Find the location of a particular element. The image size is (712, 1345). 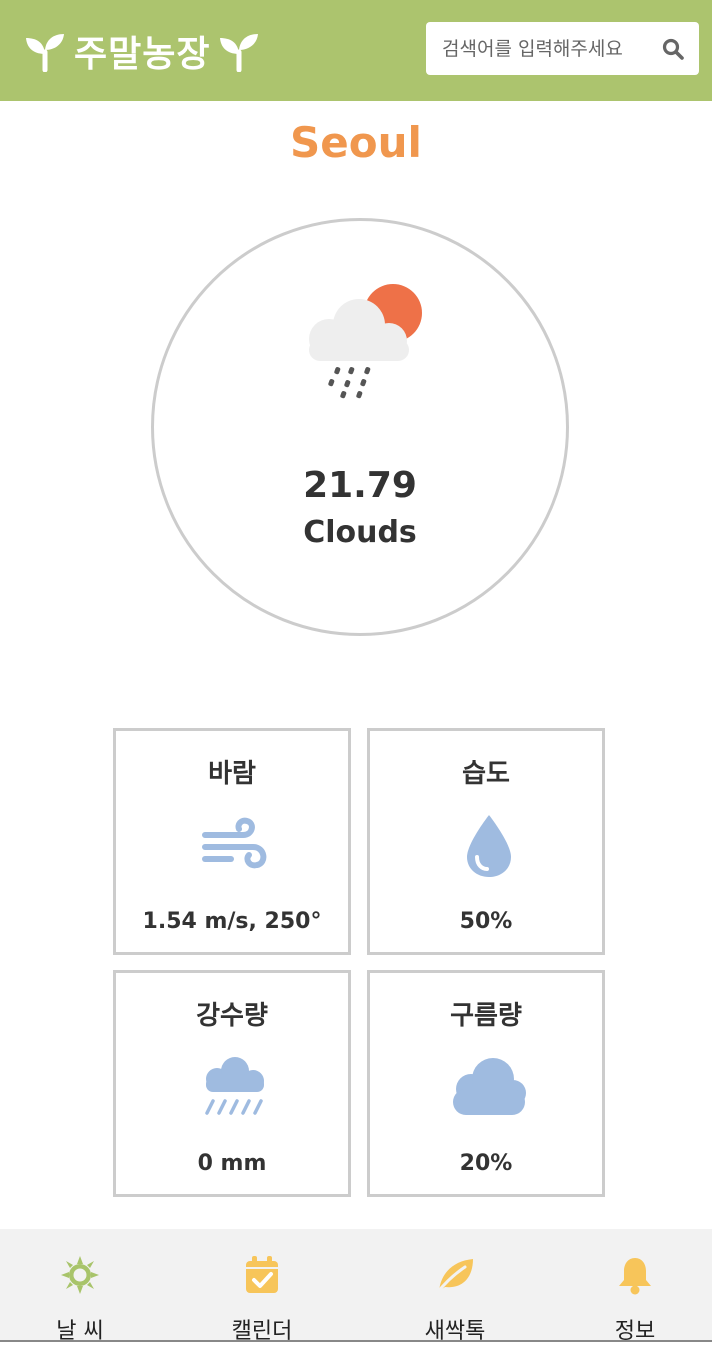

wind-card: 바람 1.54 m/s, 250° is located at coordinates (232, 841).